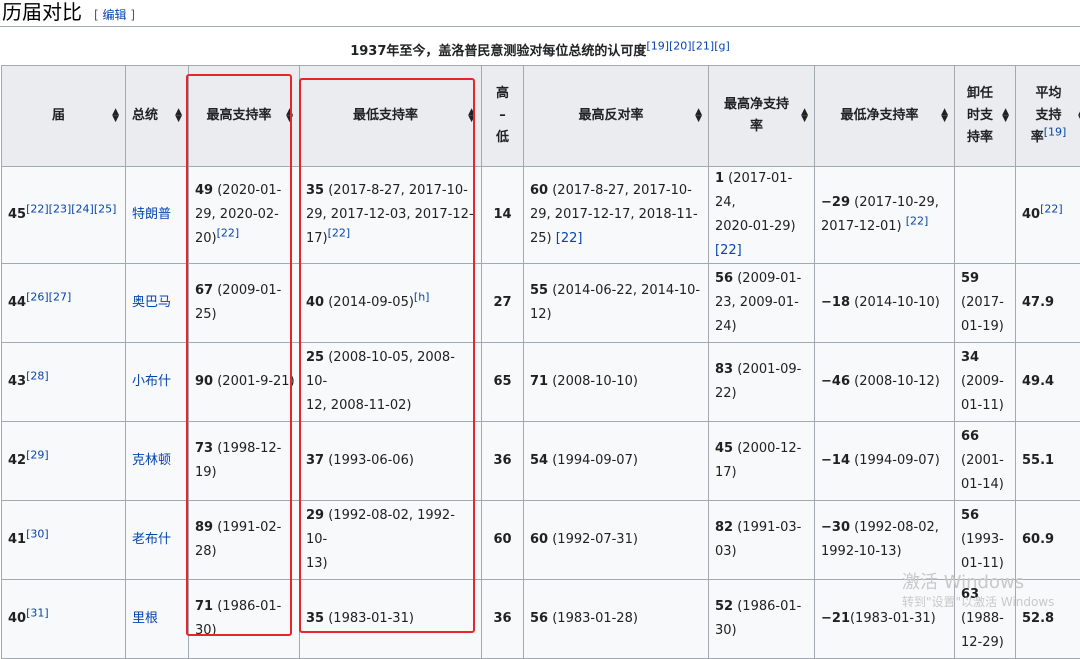 Image resolution: width=1080 pixels, height=659 pixels. Describe the element at coordinates (37, 455) in the screenshot. I see `ref-link: [29]` at that location.